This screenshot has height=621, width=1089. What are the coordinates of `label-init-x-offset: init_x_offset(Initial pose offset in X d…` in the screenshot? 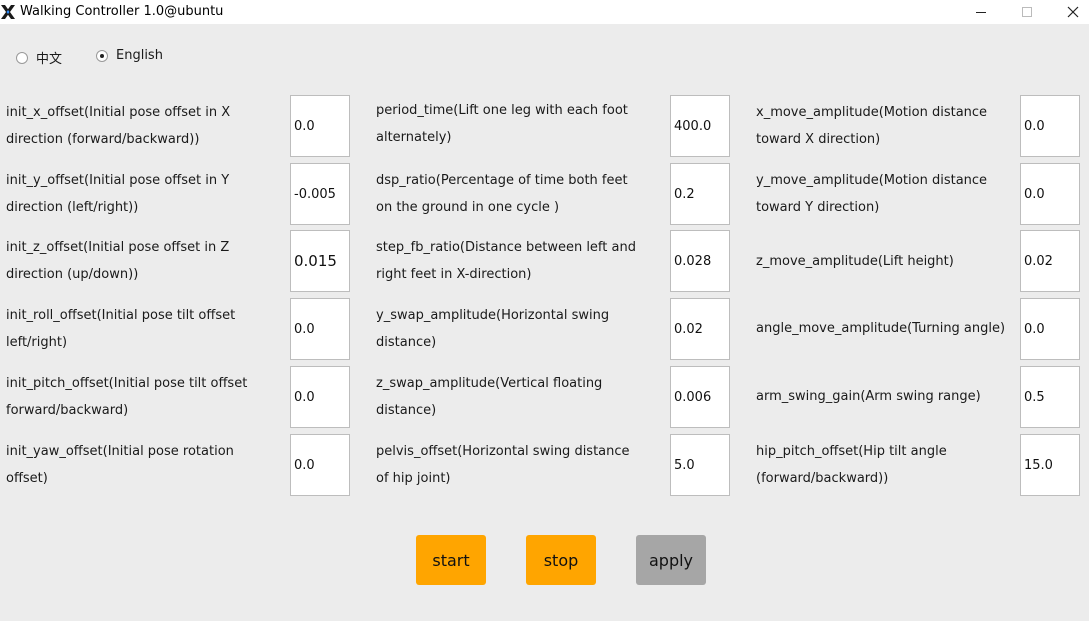 It's located at (118, 126).